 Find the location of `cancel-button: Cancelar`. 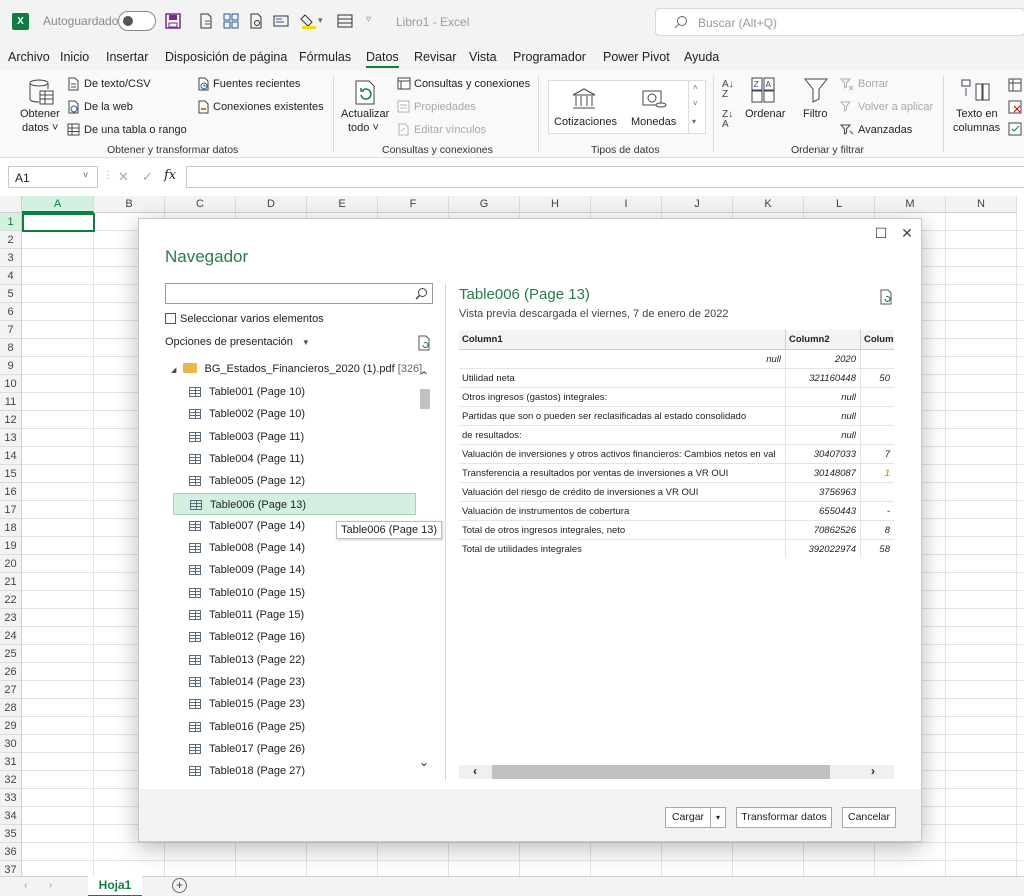

cancel-button: Cancelar is located at coordinates (869, 817).